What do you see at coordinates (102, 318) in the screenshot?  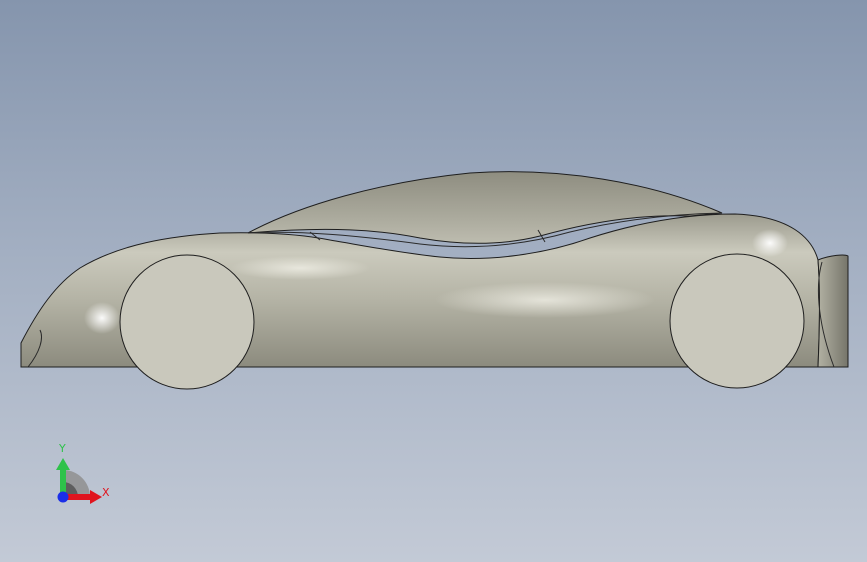 I see `front-fender-highlight` at bounding box center [102, 318].